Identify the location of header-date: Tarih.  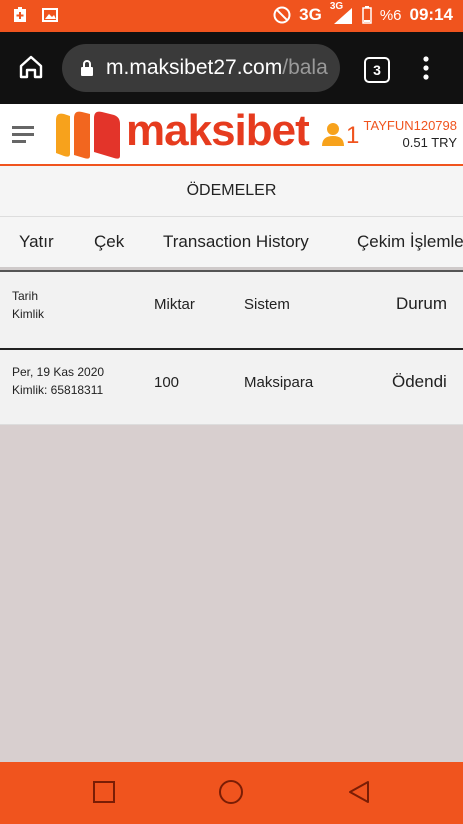
(25, 296).